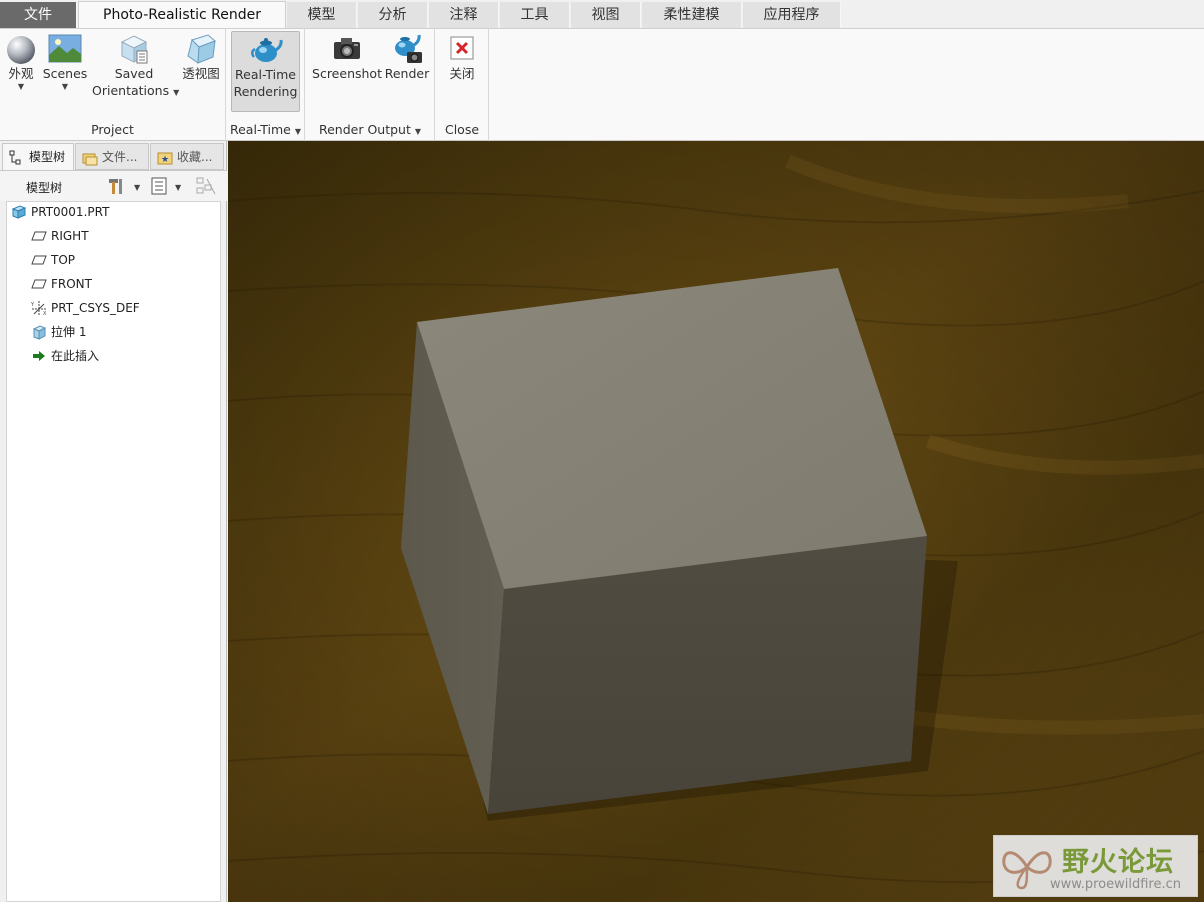  Describe the element at coordinates (90, 157) in the screenshot. I see `folder-icon` at that location.